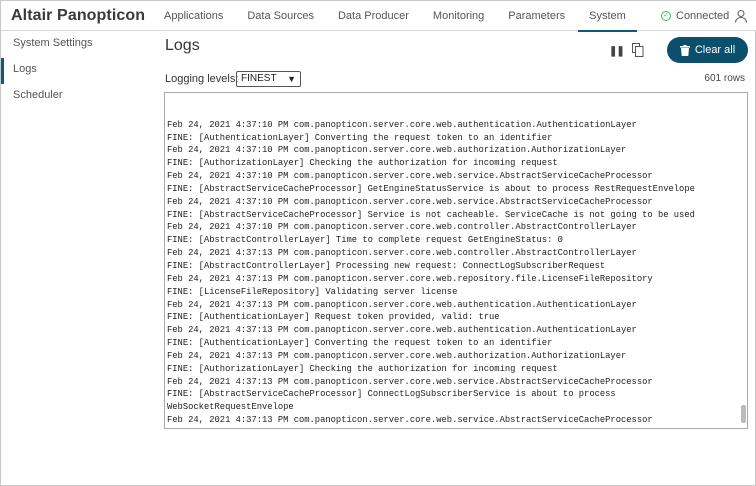 The height and width of the screenshot is (486, 756). I want to click on logging-levels-label: Logging levels:, so click(202, 79).